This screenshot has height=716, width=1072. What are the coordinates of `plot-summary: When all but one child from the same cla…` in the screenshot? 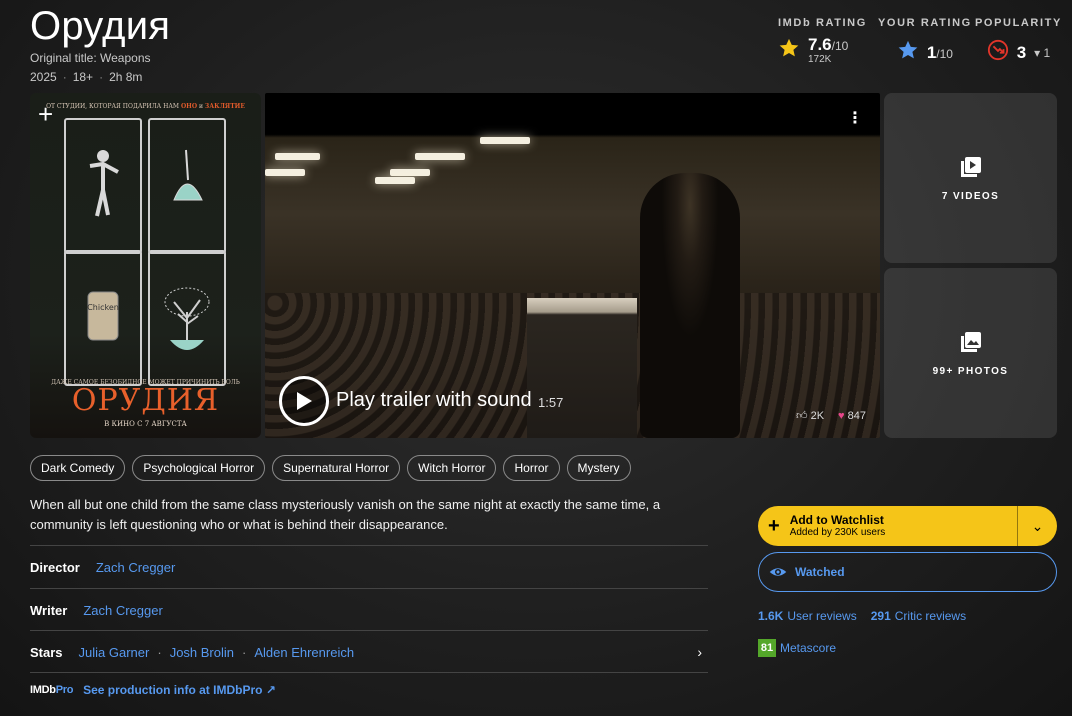 It's located at (345, 514).